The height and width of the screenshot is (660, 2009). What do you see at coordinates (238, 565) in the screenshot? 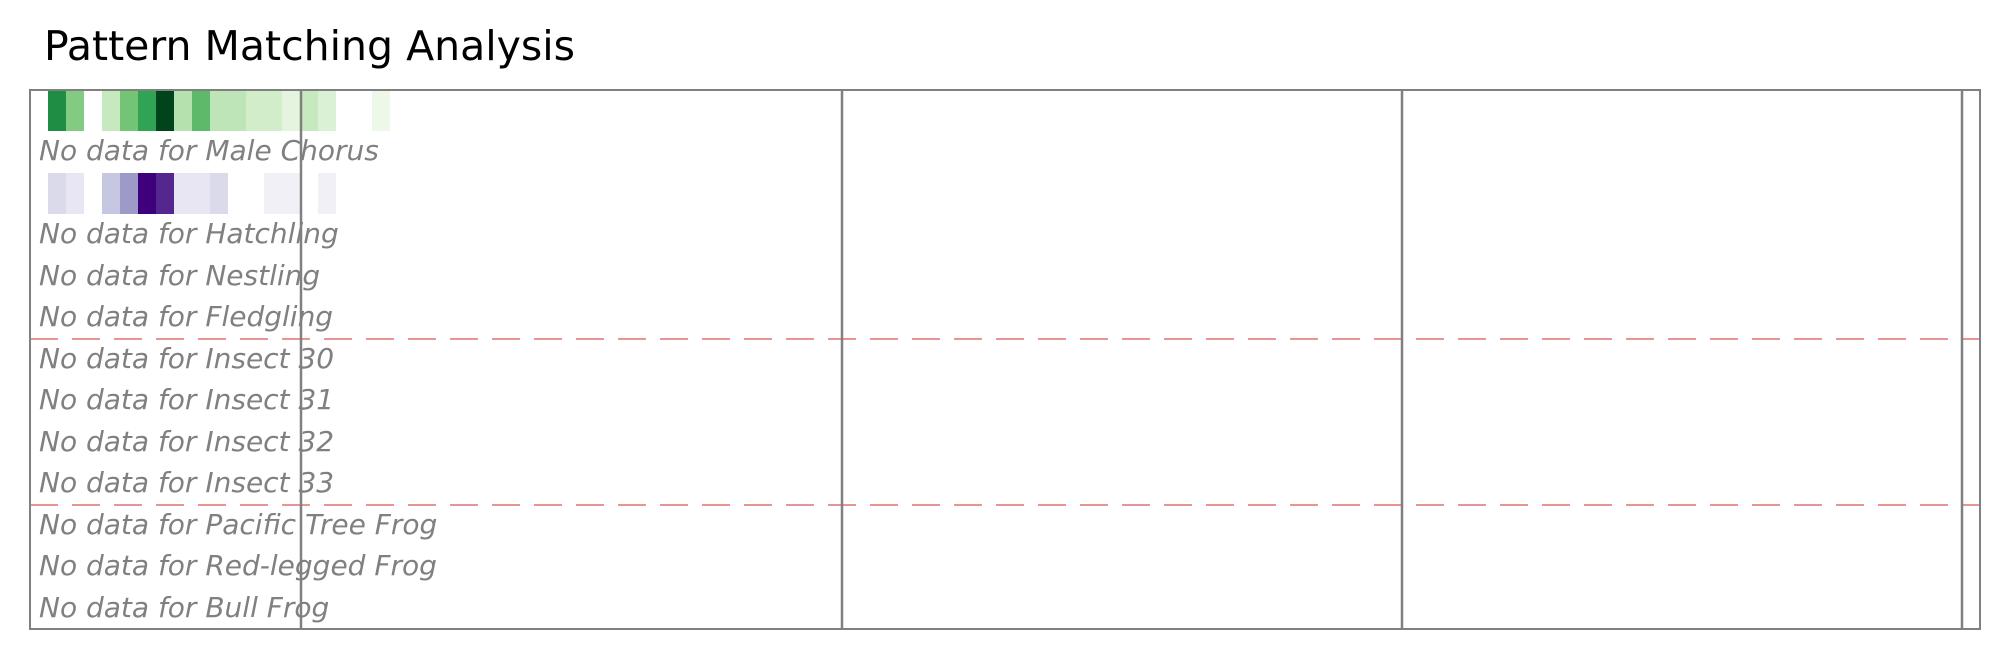
I see `no-data-message: No data for Red-legged Frog` at bounding box center [238, 565].